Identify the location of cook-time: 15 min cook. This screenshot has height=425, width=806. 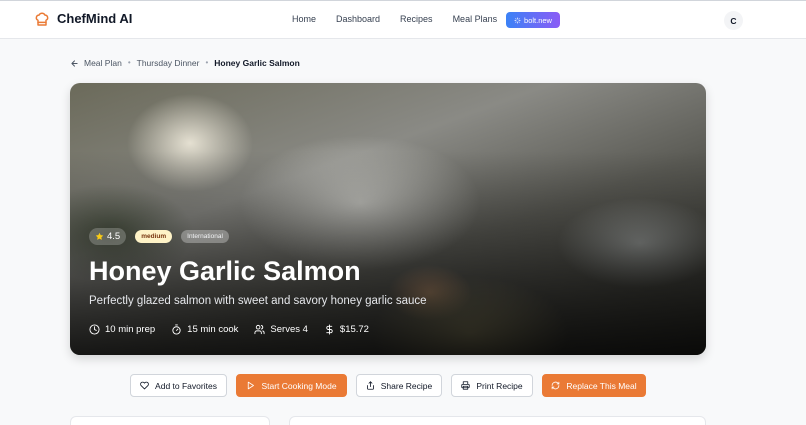
(204, 329).